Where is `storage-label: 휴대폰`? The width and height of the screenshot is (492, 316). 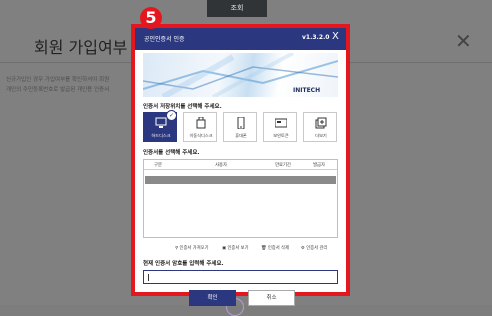
storage-label: 휴대폰 is located at coordinates (241, 135).